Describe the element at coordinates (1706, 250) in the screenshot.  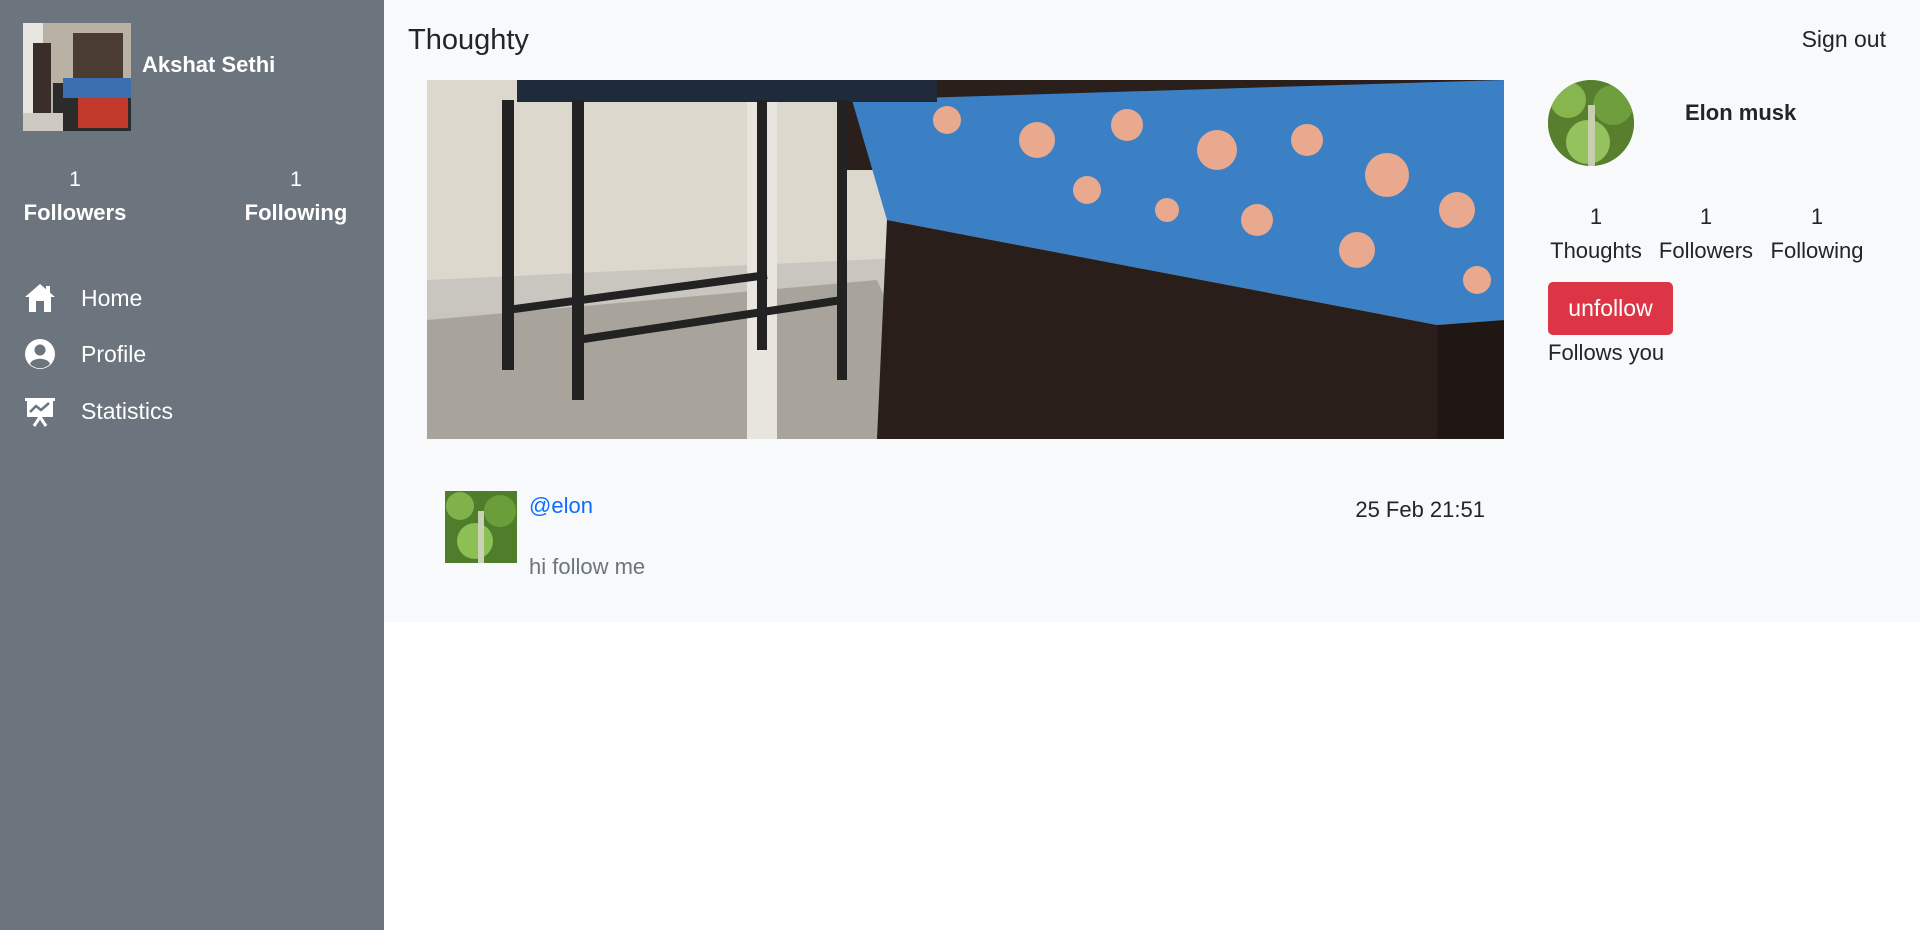
I see `profile-followers-label: Followers` at that location.